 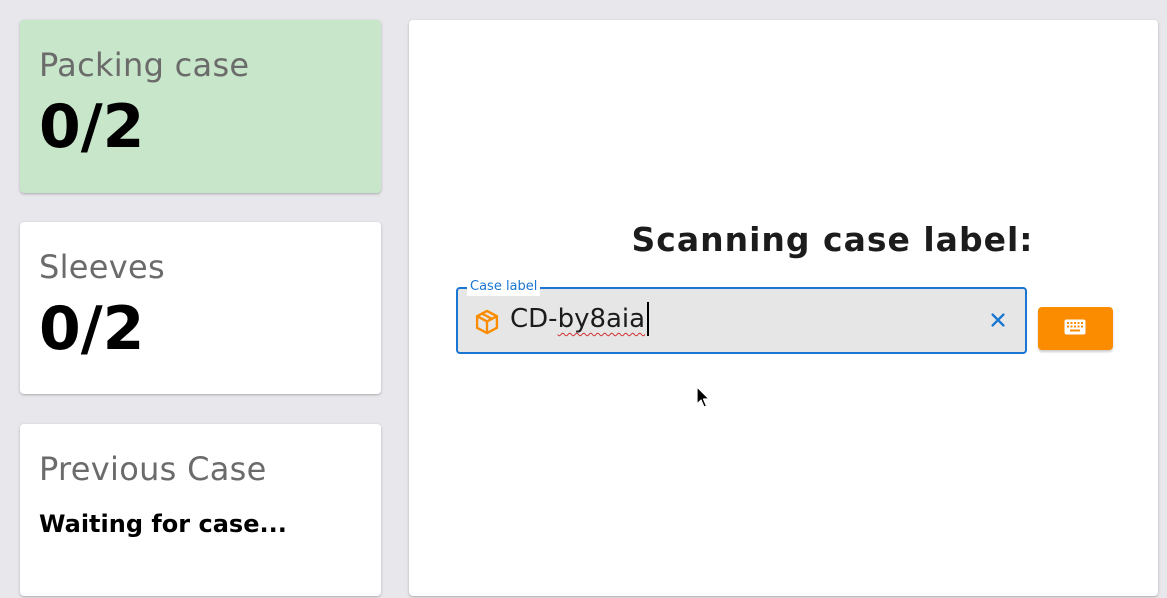 What do you see at coordinates (200, 106) in the screenshot?
I see `packing-case-card: Packing case 0/2` at bounding box center [200, 106].